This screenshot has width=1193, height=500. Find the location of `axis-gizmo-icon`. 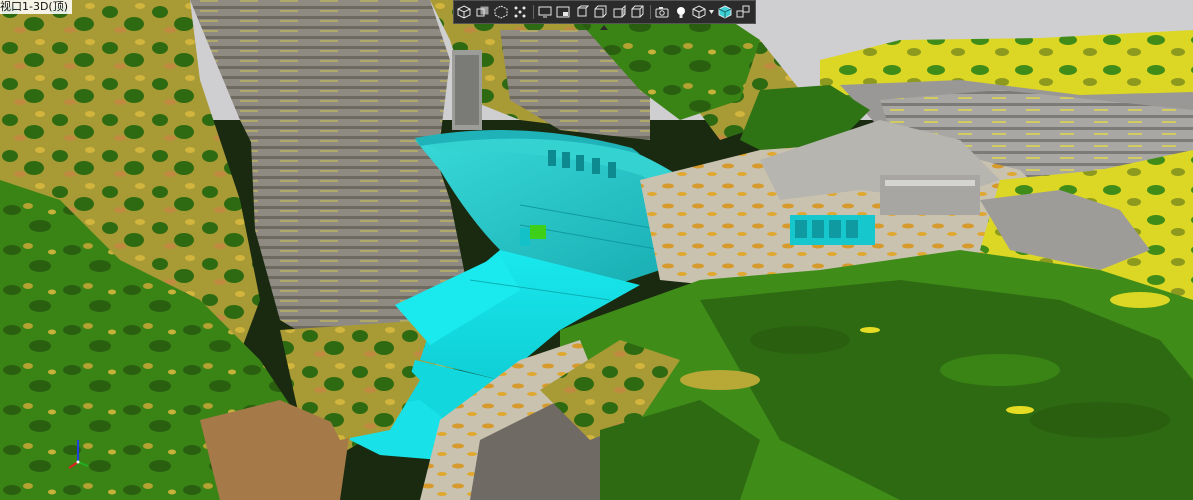

axis-gizmo-icon is located at coordinates (78, 454).